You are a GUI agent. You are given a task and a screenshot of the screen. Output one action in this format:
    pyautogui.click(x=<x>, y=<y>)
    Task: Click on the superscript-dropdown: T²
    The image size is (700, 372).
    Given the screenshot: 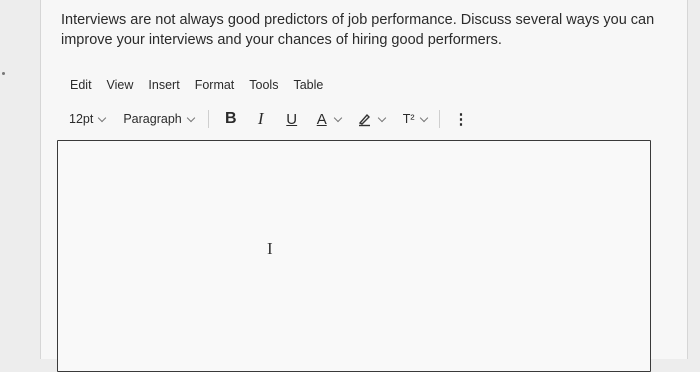 What is the action you would take?
    pyautogui.click(x=415, y=119)
    